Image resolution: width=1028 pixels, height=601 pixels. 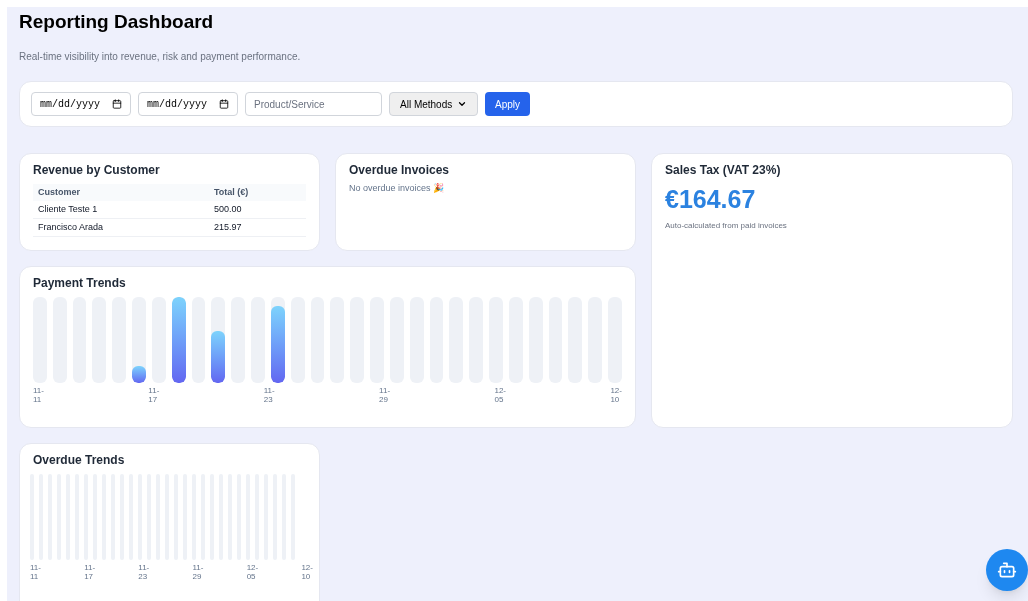 I want to click on card-title: Overdue Invoices, so click(x=400, y=170).